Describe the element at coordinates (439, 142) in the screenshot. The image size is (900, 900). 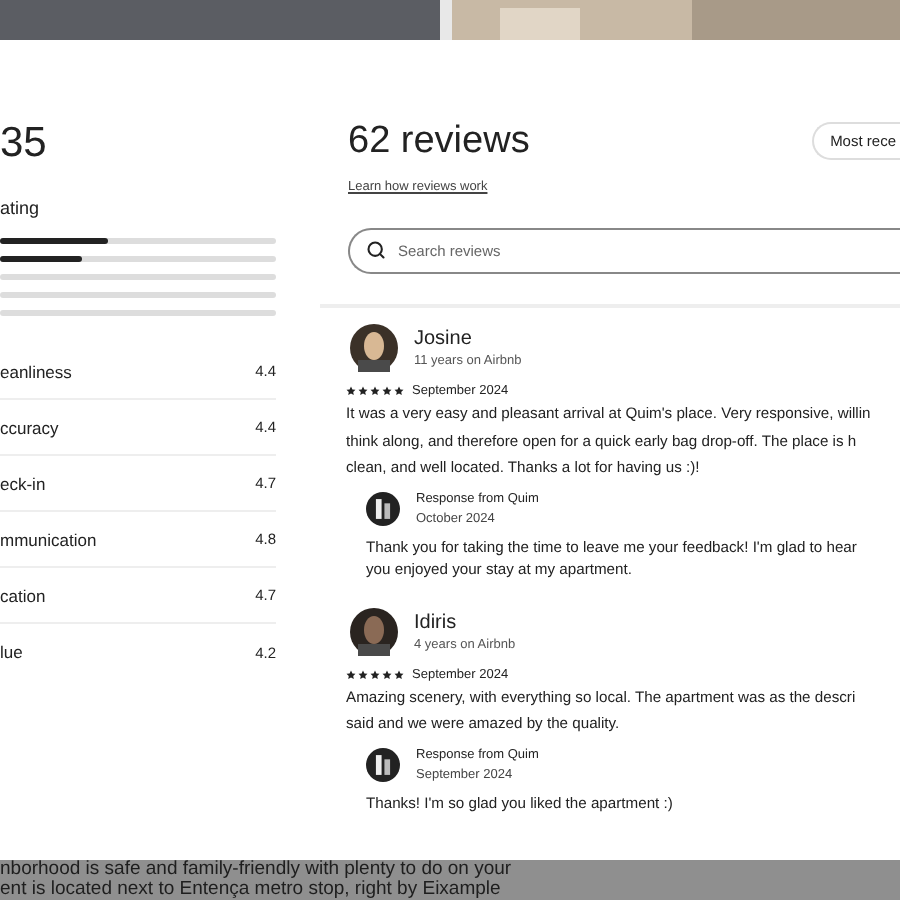
I see `reviews-title: 62 reviews` at that location.